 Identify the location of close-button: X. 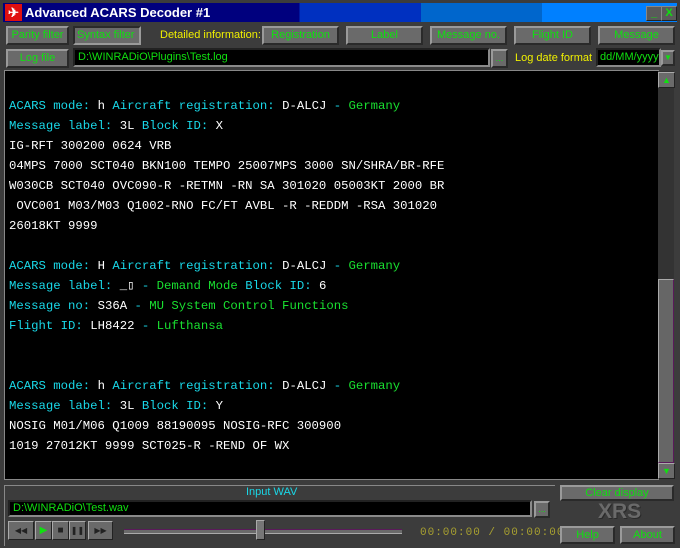
(669, 13).